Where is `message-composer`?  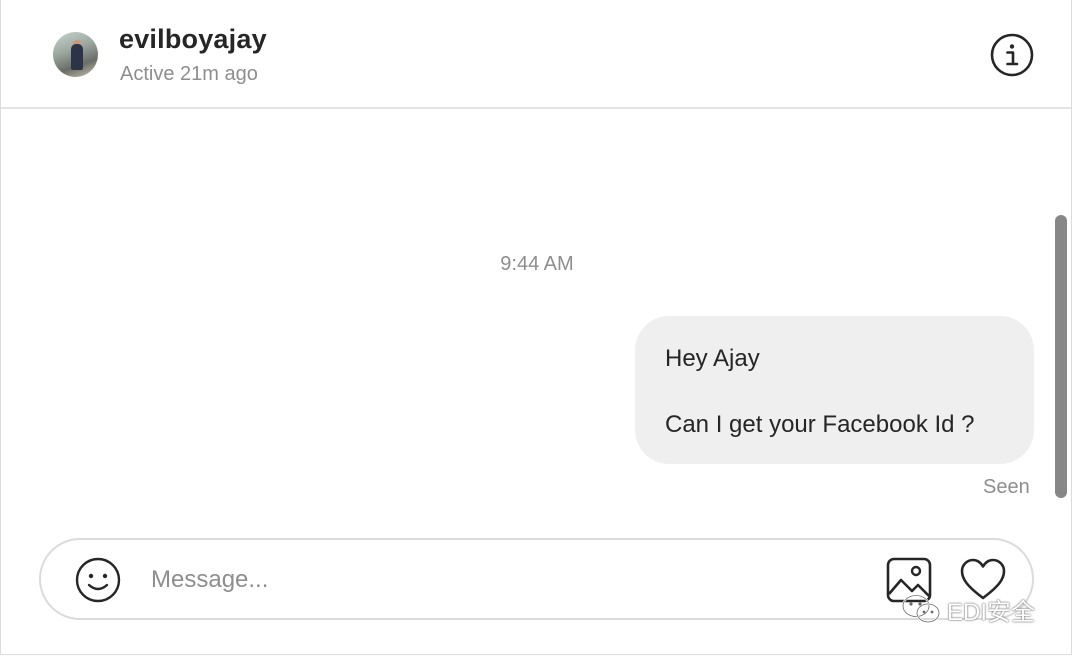 message-composer is located at coordinates (536, 579).